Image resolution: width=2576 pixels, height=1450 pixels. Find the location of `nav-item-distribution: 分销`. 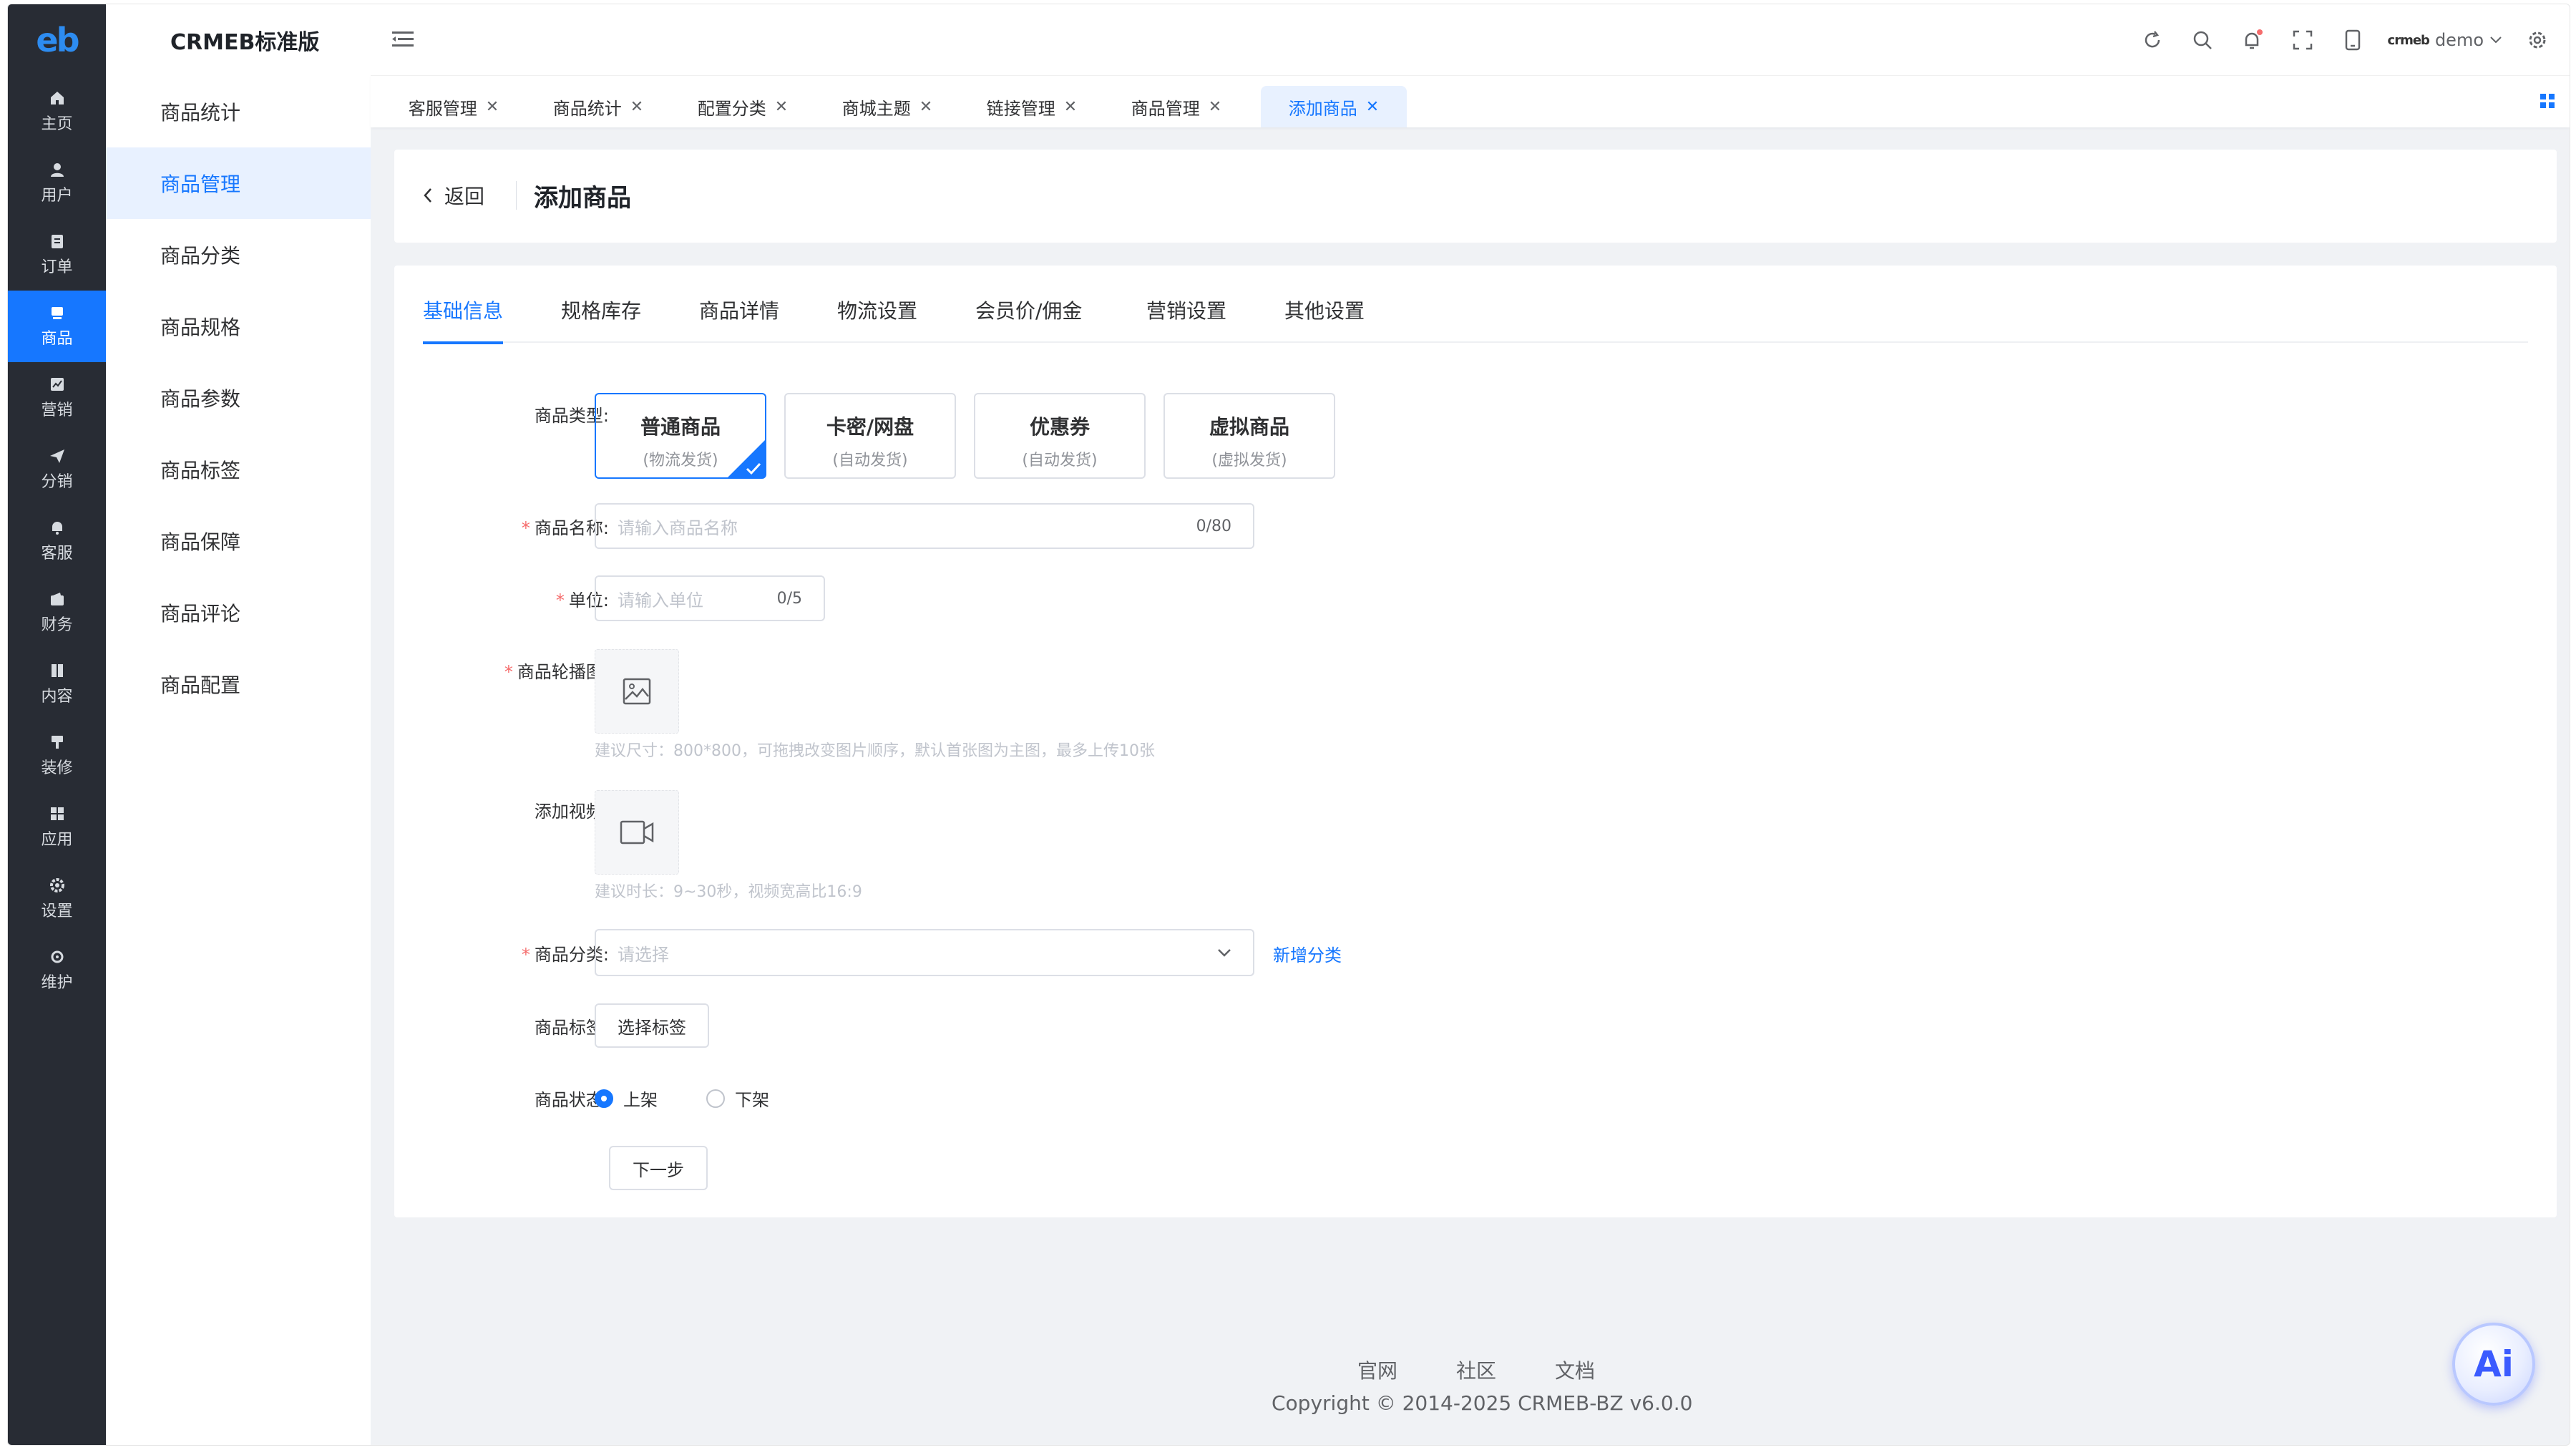

nav-item-distribution: 分销 is located at coordinates (57, 469).